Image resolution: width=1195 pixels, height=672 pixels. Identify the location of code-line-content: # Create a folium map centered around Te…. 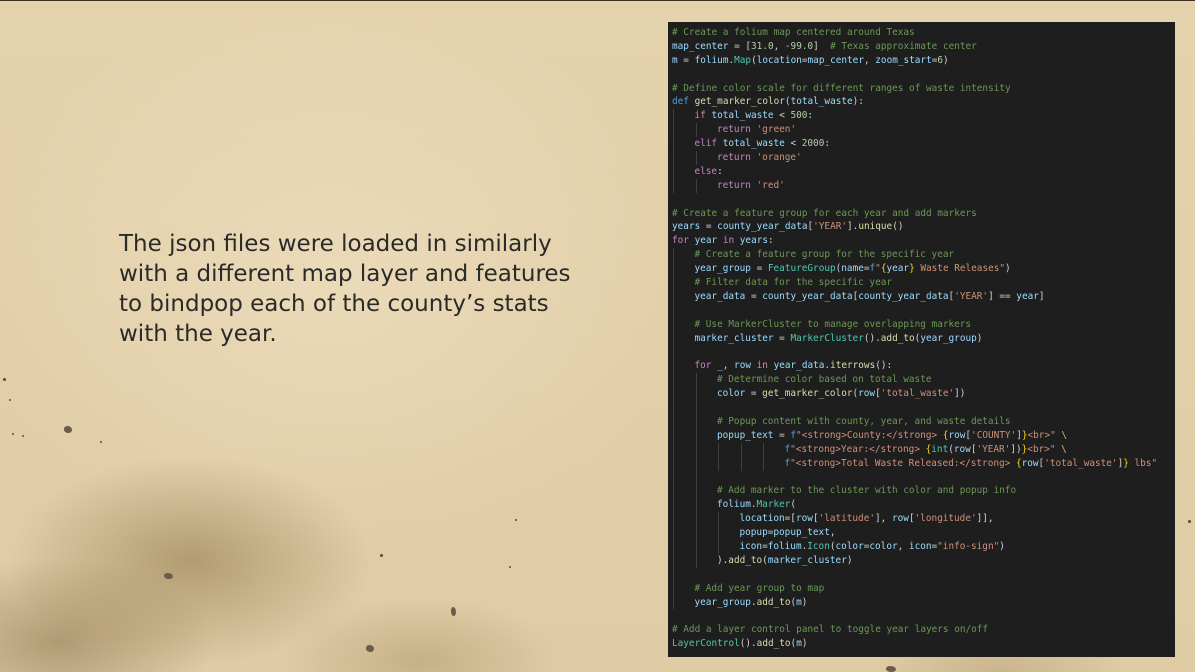
(793, 32).